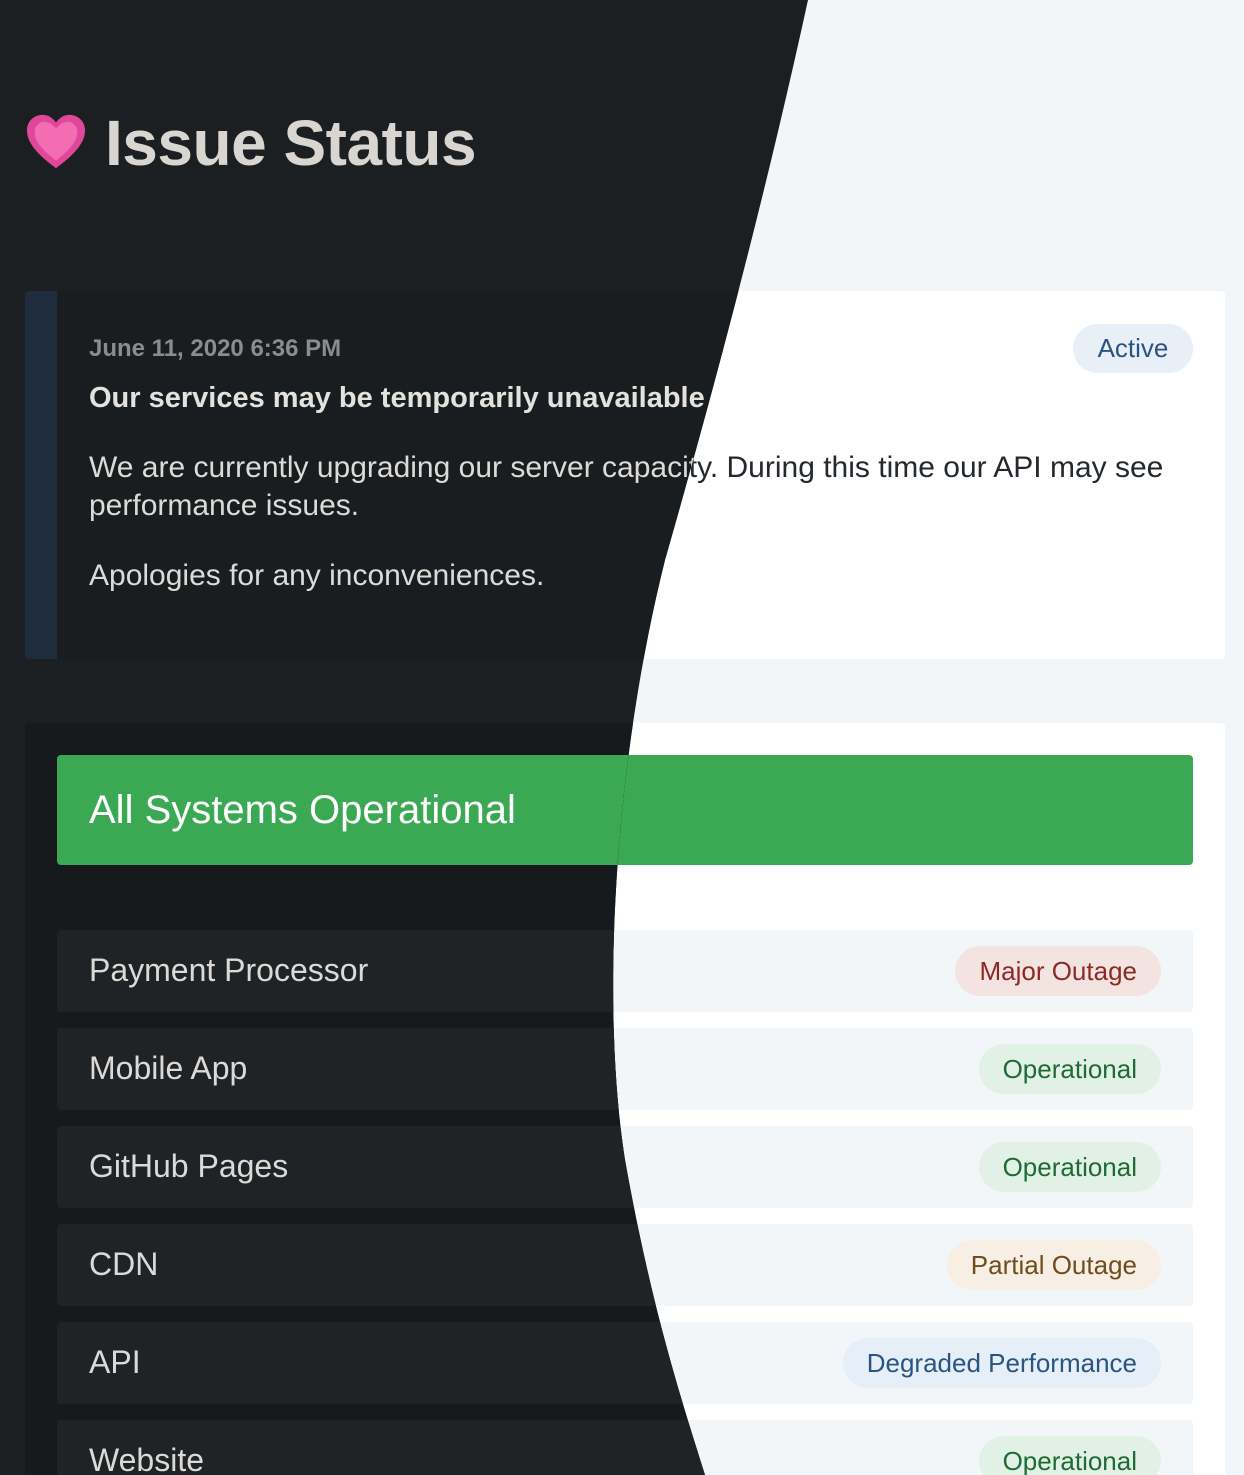  What do you see at coordinates (147, 1458) in the screenshot?
I see `component-name: Website` at bounding box center [147, 1458].